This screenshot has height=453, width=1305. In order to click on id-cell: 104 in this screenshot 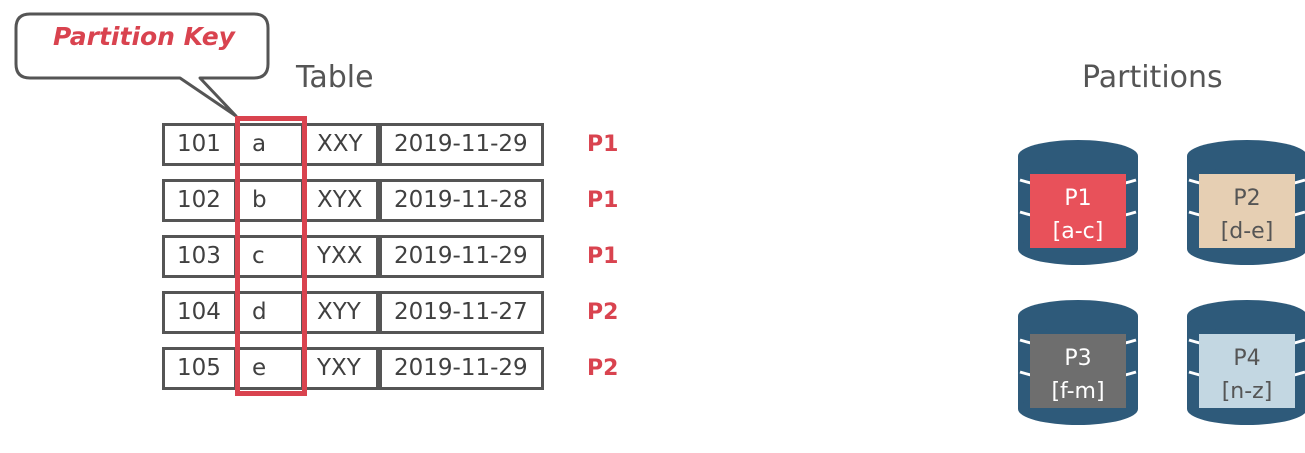, I will do `click(199, 312)`.